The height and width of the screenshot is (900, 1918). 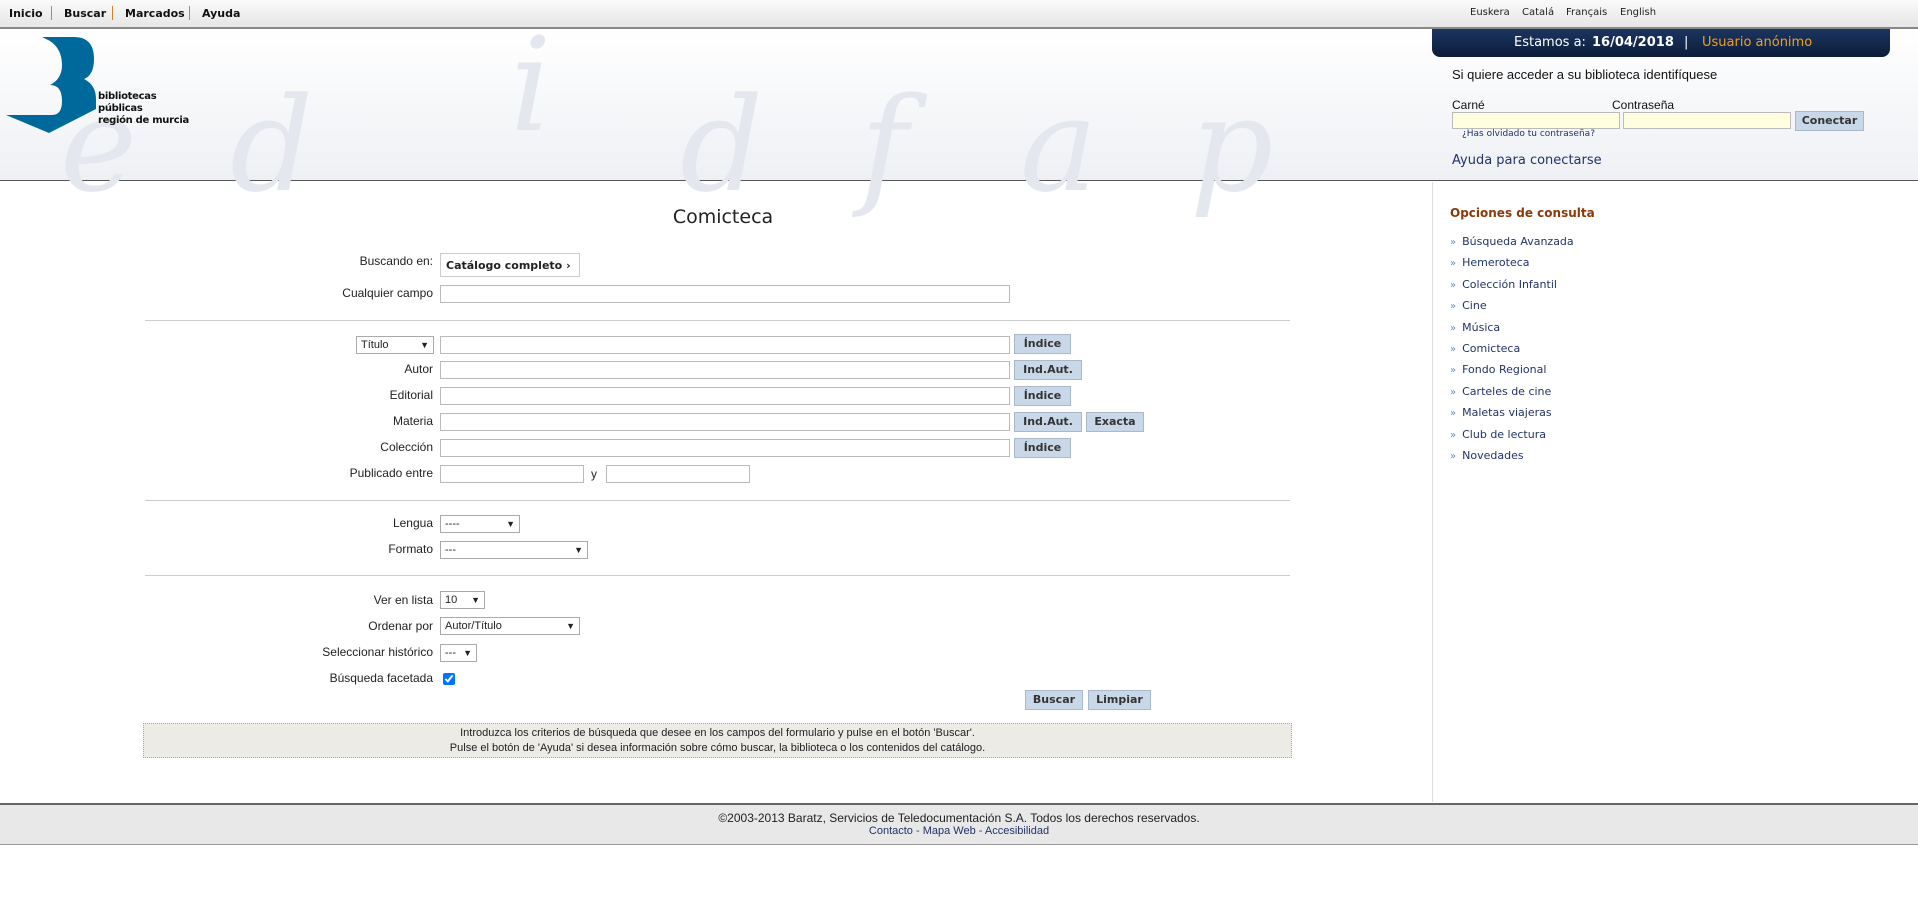 I want to click on lang-euskera: Euskera, so click(x=1490, y=12).